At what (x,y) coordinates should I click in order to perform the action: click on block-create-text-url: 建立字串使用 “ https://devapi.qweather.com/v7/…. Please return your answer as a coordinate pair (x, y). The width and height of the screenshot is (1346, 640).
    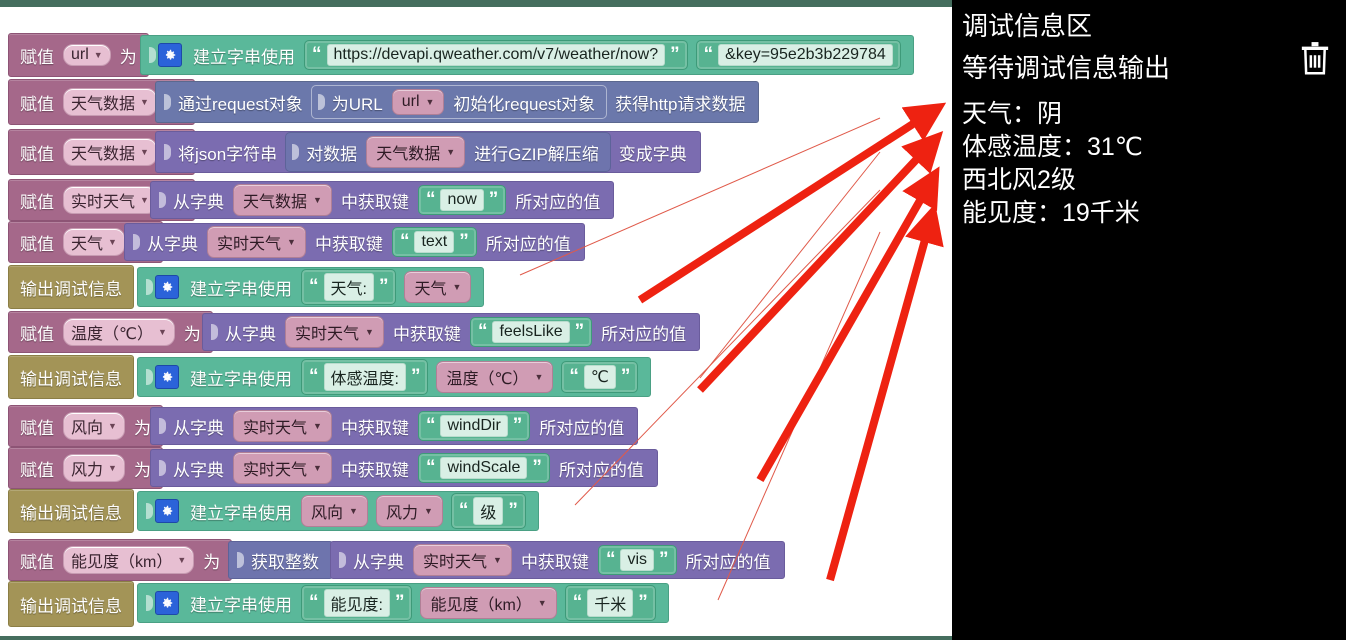
    Looking at the image, I should click on (527, 55).